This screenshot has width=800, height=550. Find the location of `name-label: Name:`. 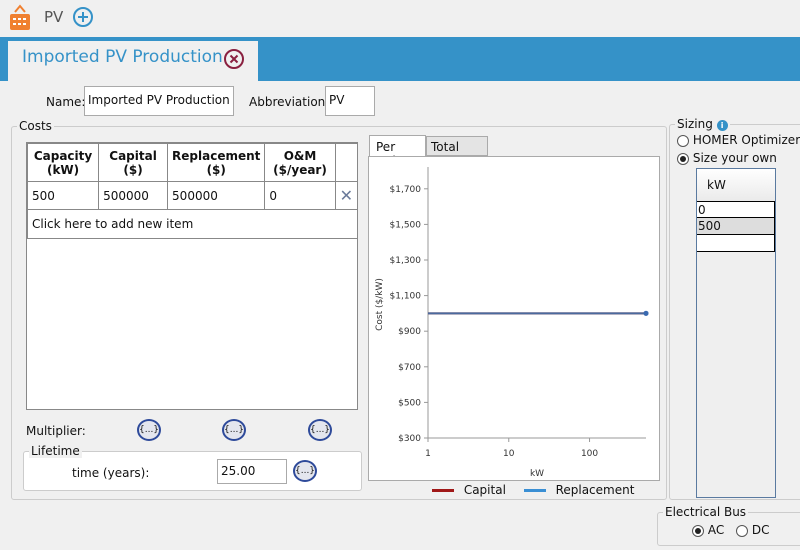

name-label: Name: is located at coordinates (66, 102).